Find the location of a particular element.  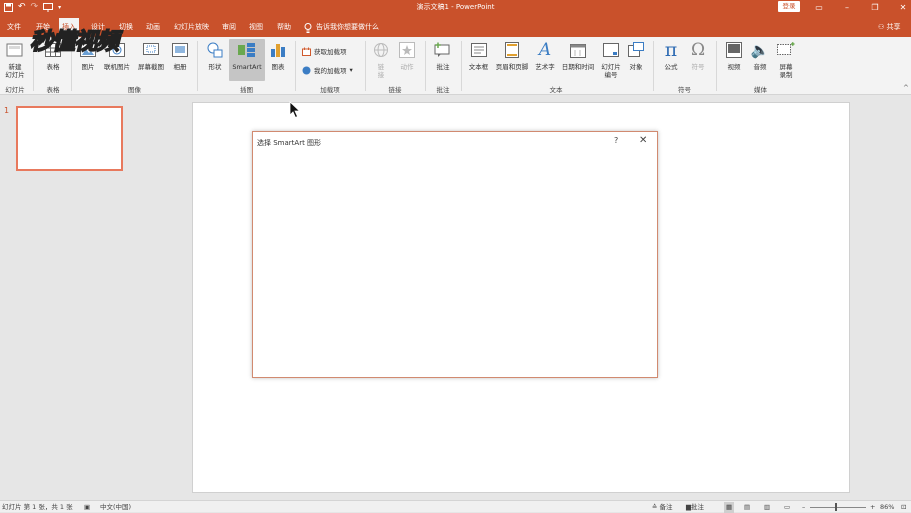

zoom-slider-thumb is located at coordinates (836, 507).